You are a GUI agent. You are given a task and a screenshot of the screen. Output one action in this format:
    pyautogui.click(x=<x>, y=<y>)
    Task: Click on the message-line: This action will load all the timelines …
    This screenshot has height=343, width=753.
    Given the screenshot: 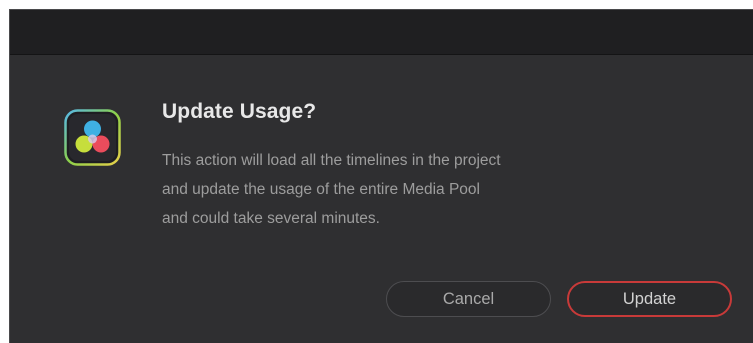 What is the action you would take?
    pyautogui.click(x=331, y=160)
    